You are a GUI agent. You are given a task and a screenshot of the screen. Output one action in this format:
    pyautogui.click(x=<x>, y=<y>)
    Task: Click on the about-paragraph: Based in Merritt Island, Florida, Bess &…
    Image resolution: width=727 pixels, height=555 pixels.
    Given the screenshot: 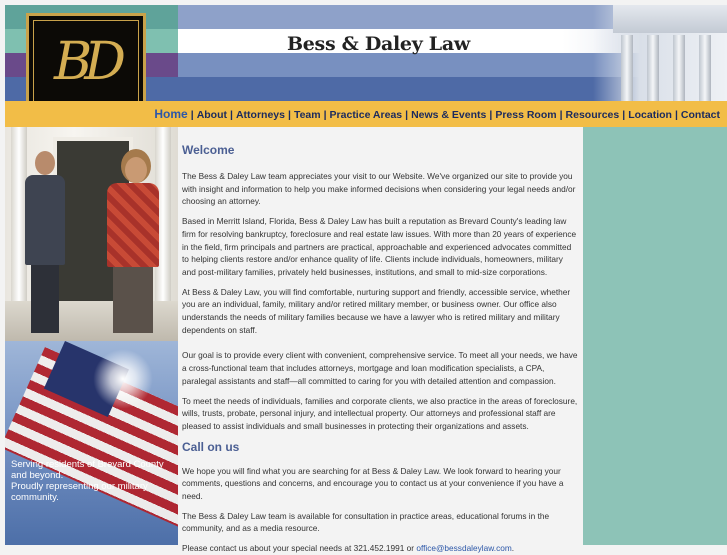 What is the action you would take?
    pyautogui.click(x=379, y=246)
    